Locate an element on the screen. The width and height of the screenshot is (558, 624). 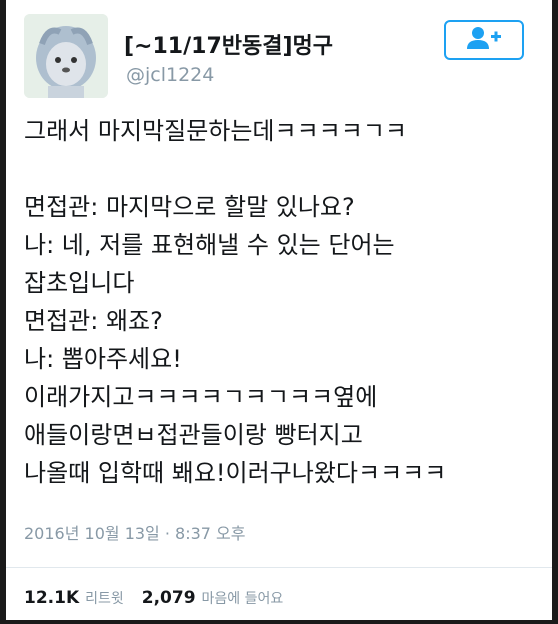
tweet-line: 나: 뽑아주세요! is located at coordinates (103, 359).